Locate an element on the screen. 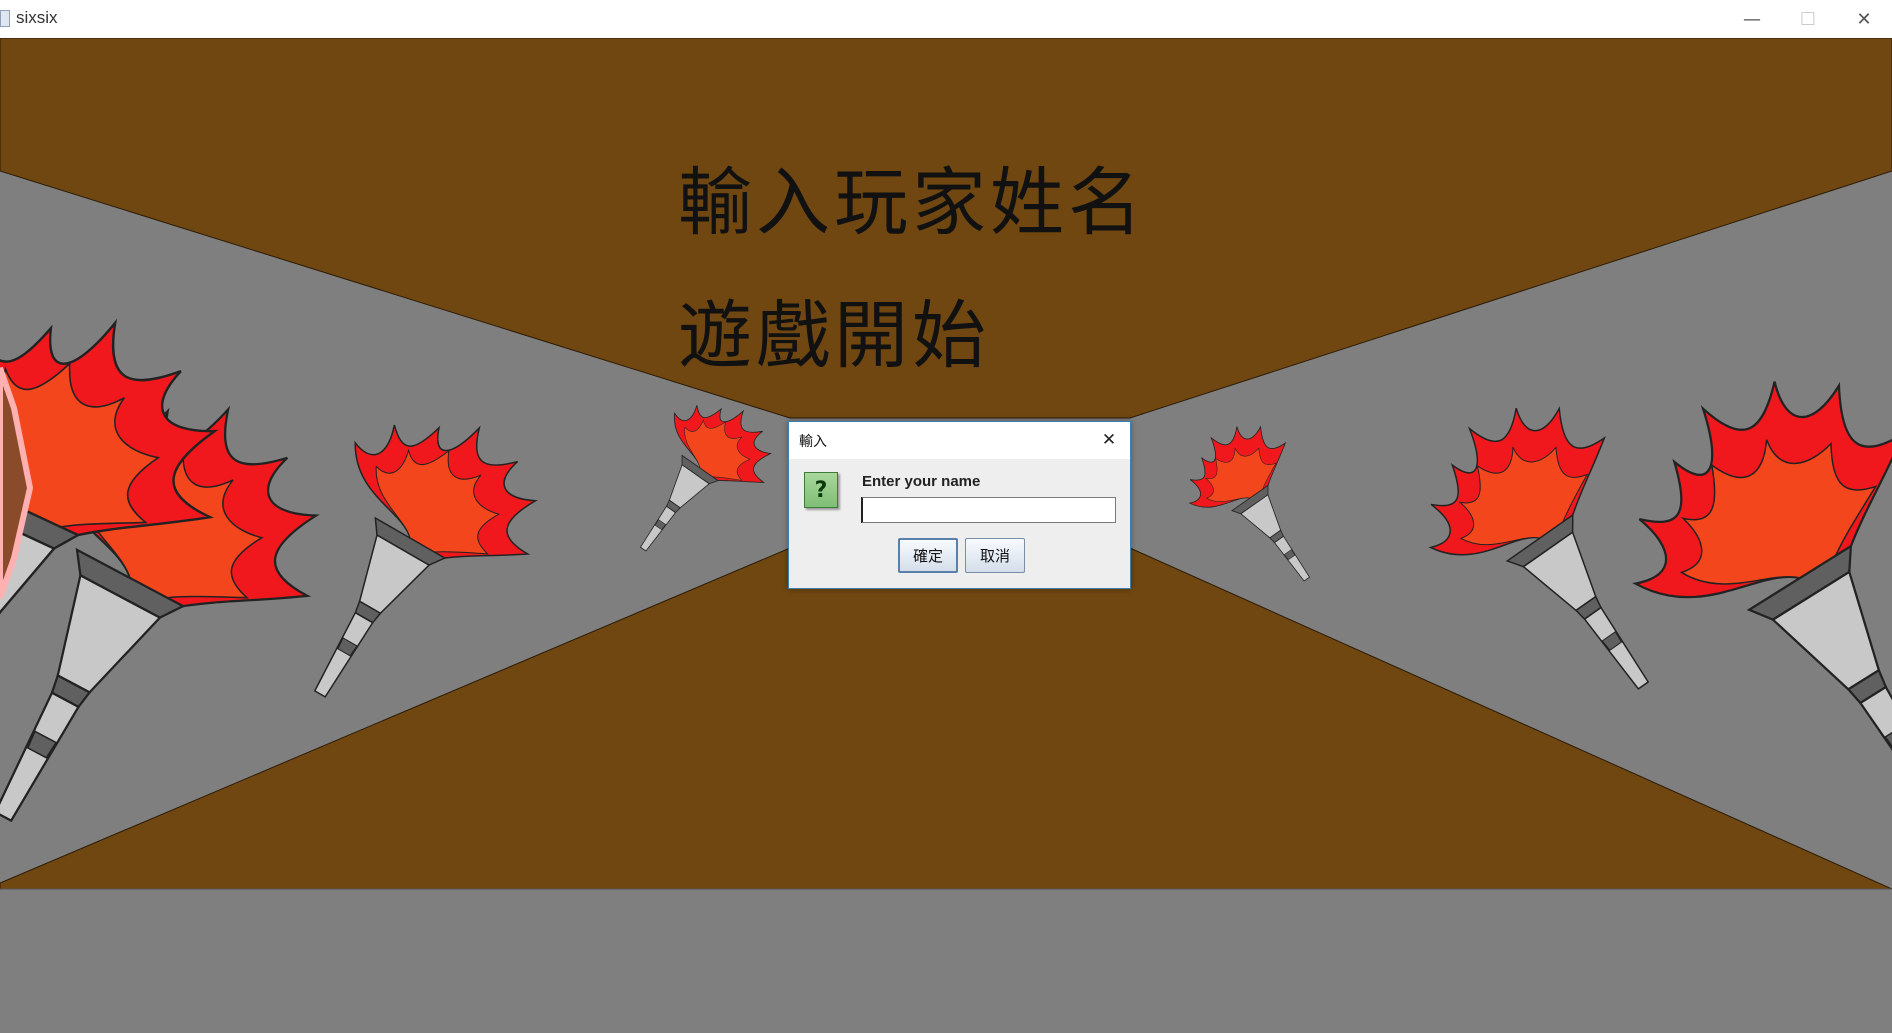 This screenshot has height=1033, width=1892. ok-button: 確定 is located at coordinates (928, 555).